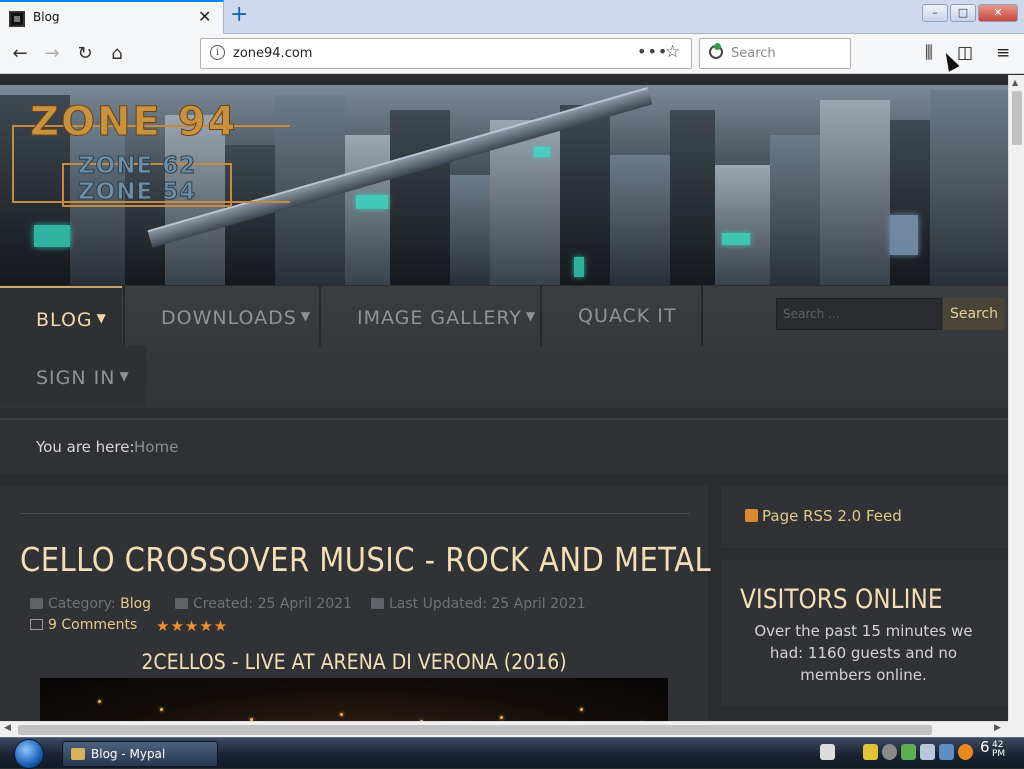 The width and height of the screenshot is (1024, 769). What do you see at coordinates (135, 604) in the screenshot?
I see `category-link: Blog` at bounding box center [135, 604].